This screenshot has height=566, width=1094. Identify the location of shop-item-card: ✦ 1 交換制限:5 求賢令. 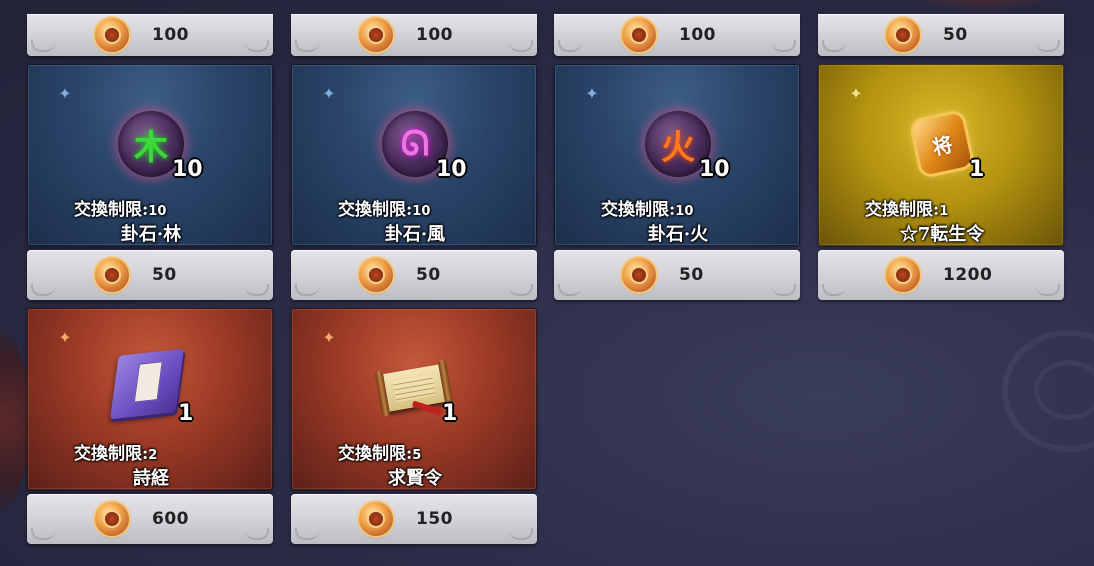
(414, 399).